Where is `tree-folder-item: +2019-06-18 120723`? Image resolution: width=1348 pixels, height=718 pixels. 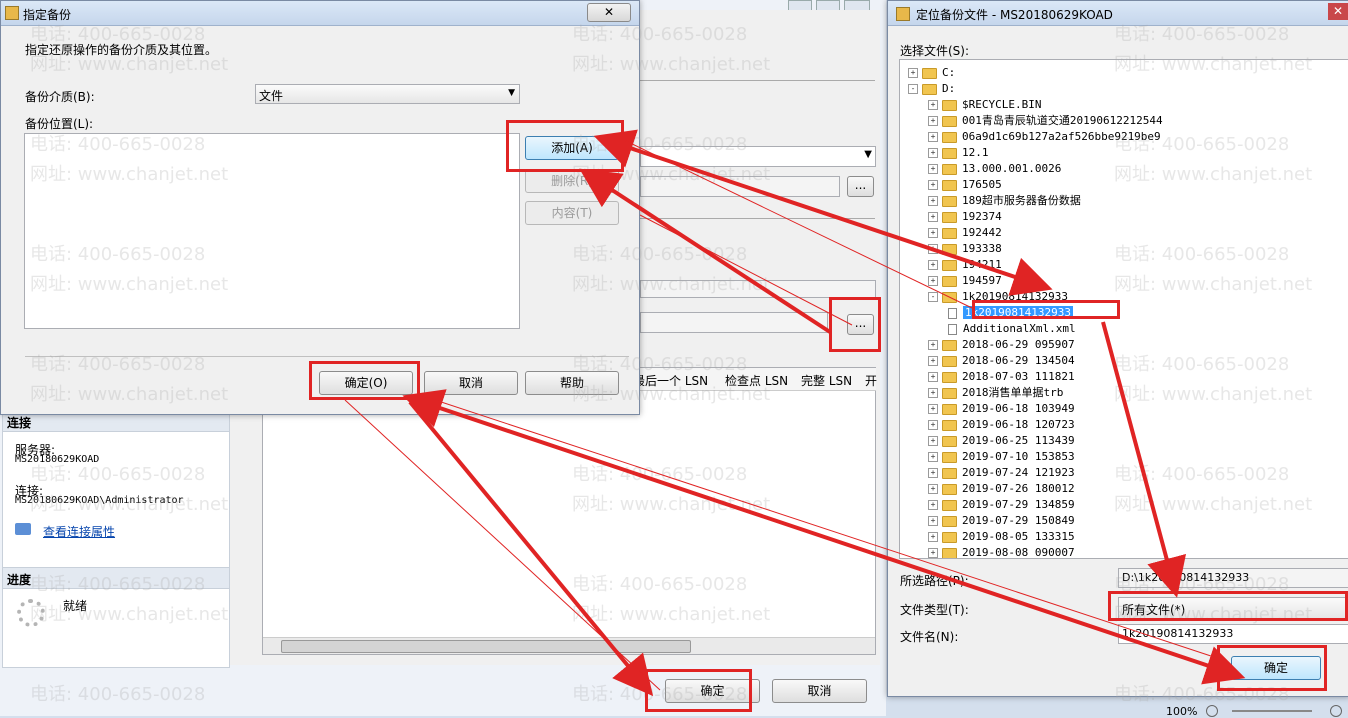 tree-folder-item: +2019-06-18 120723 is located at coordinates (1001, 425).